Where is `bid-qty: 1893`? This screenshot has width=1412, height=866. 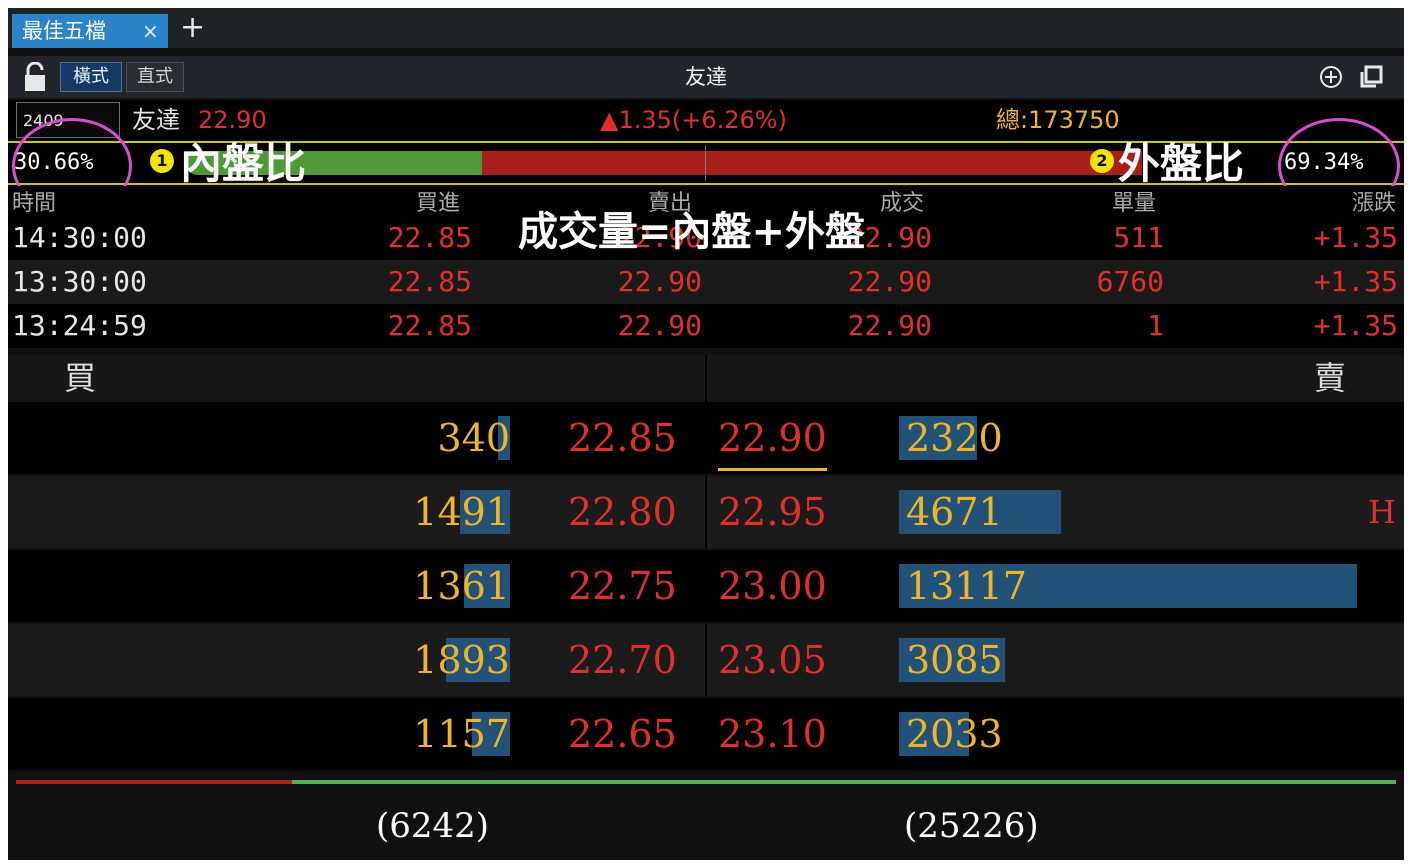
bid-qty: 1893 is located at coordinates (461, 660).